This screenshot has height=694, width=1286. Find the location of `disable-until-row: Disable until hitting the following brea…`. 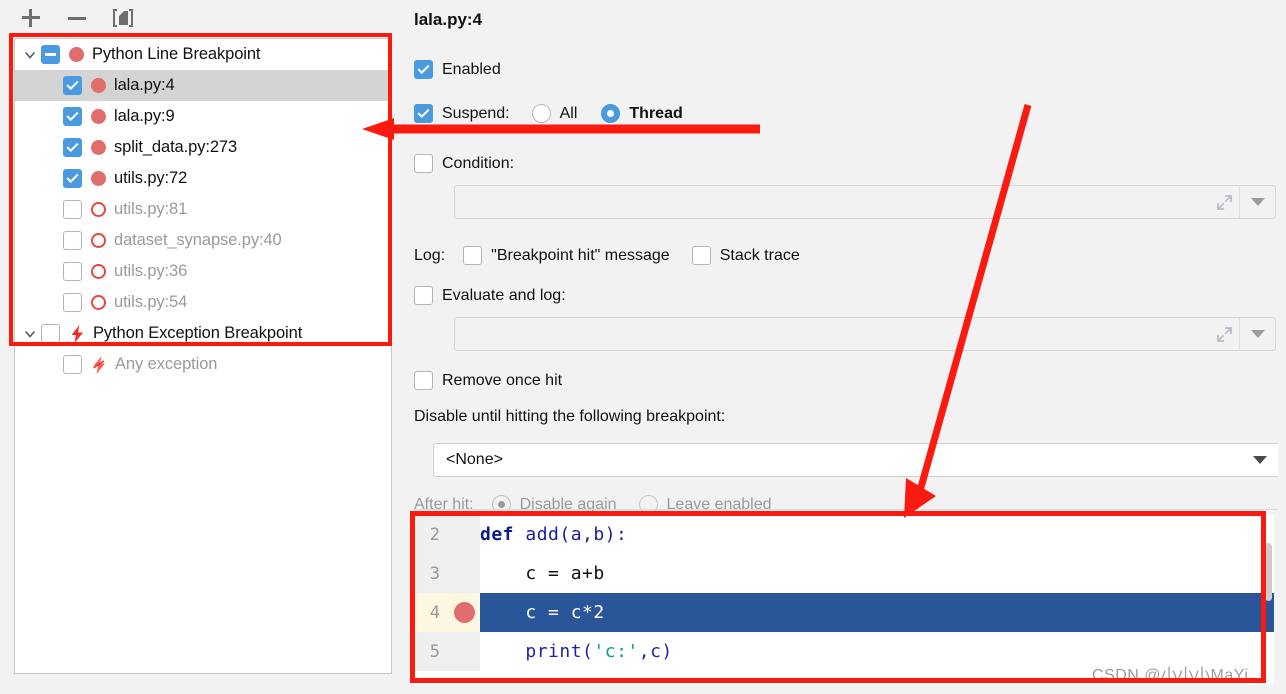

disable-until-row: Disable until hitting the following brea… is located at coordinates (569, 417).